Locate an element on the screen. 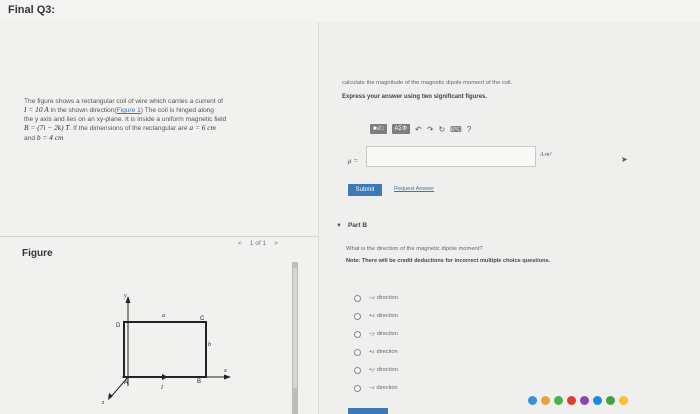 The width and height of the screenshot is (700, 414). coil-rectangle is located at coordinates (165, 349).